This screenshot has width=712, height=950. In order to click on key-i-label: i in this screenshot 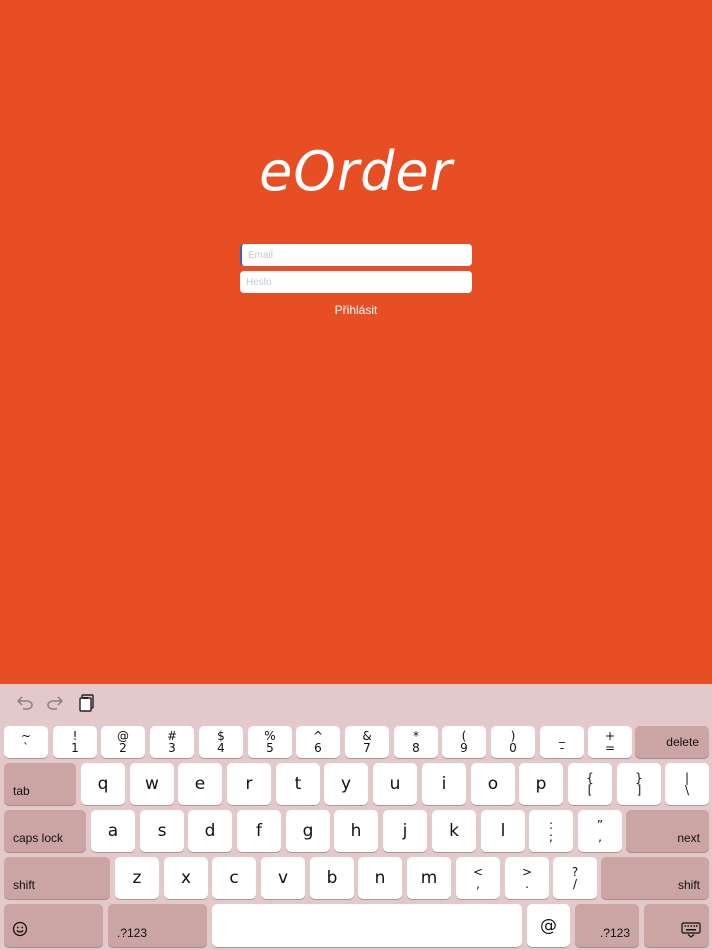, I will do `click(444, 784)`.